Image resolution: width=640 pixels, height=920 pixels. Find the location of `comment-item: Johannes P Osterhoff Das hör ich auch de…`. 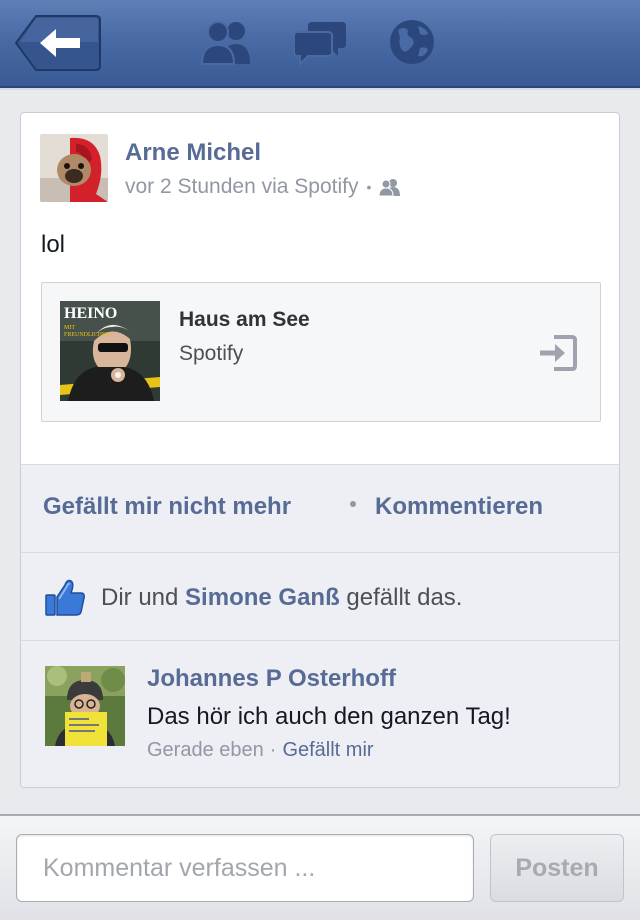

comment-item: Johannes P Osterhoff Das hör ich auch de… is located at coordinates (320, 714).